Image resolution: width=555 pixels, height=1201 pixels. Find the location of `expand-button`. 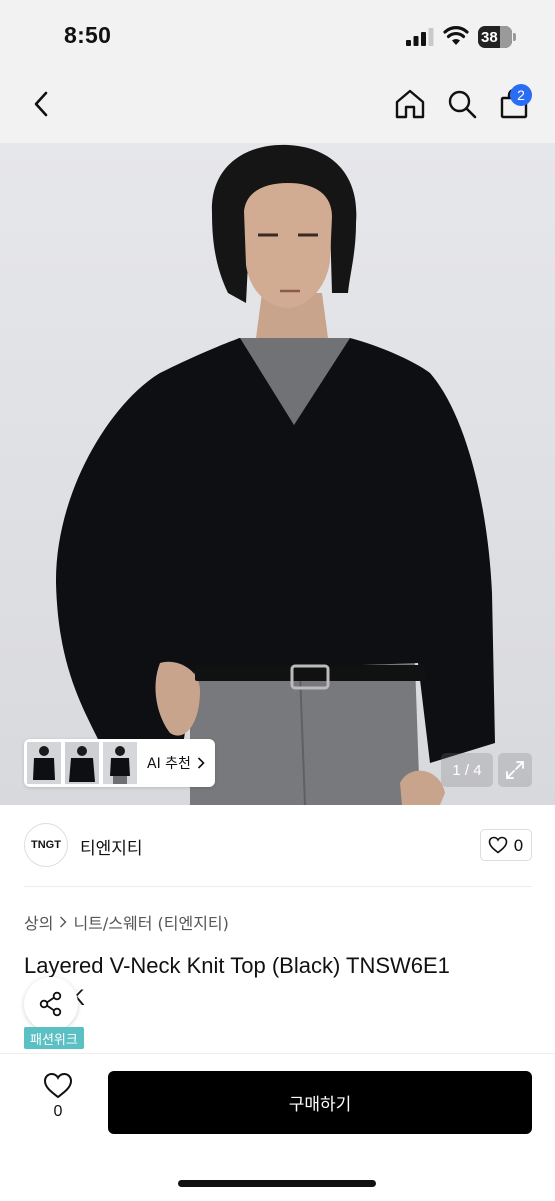

expand-button is located at coordinates (515, 770).